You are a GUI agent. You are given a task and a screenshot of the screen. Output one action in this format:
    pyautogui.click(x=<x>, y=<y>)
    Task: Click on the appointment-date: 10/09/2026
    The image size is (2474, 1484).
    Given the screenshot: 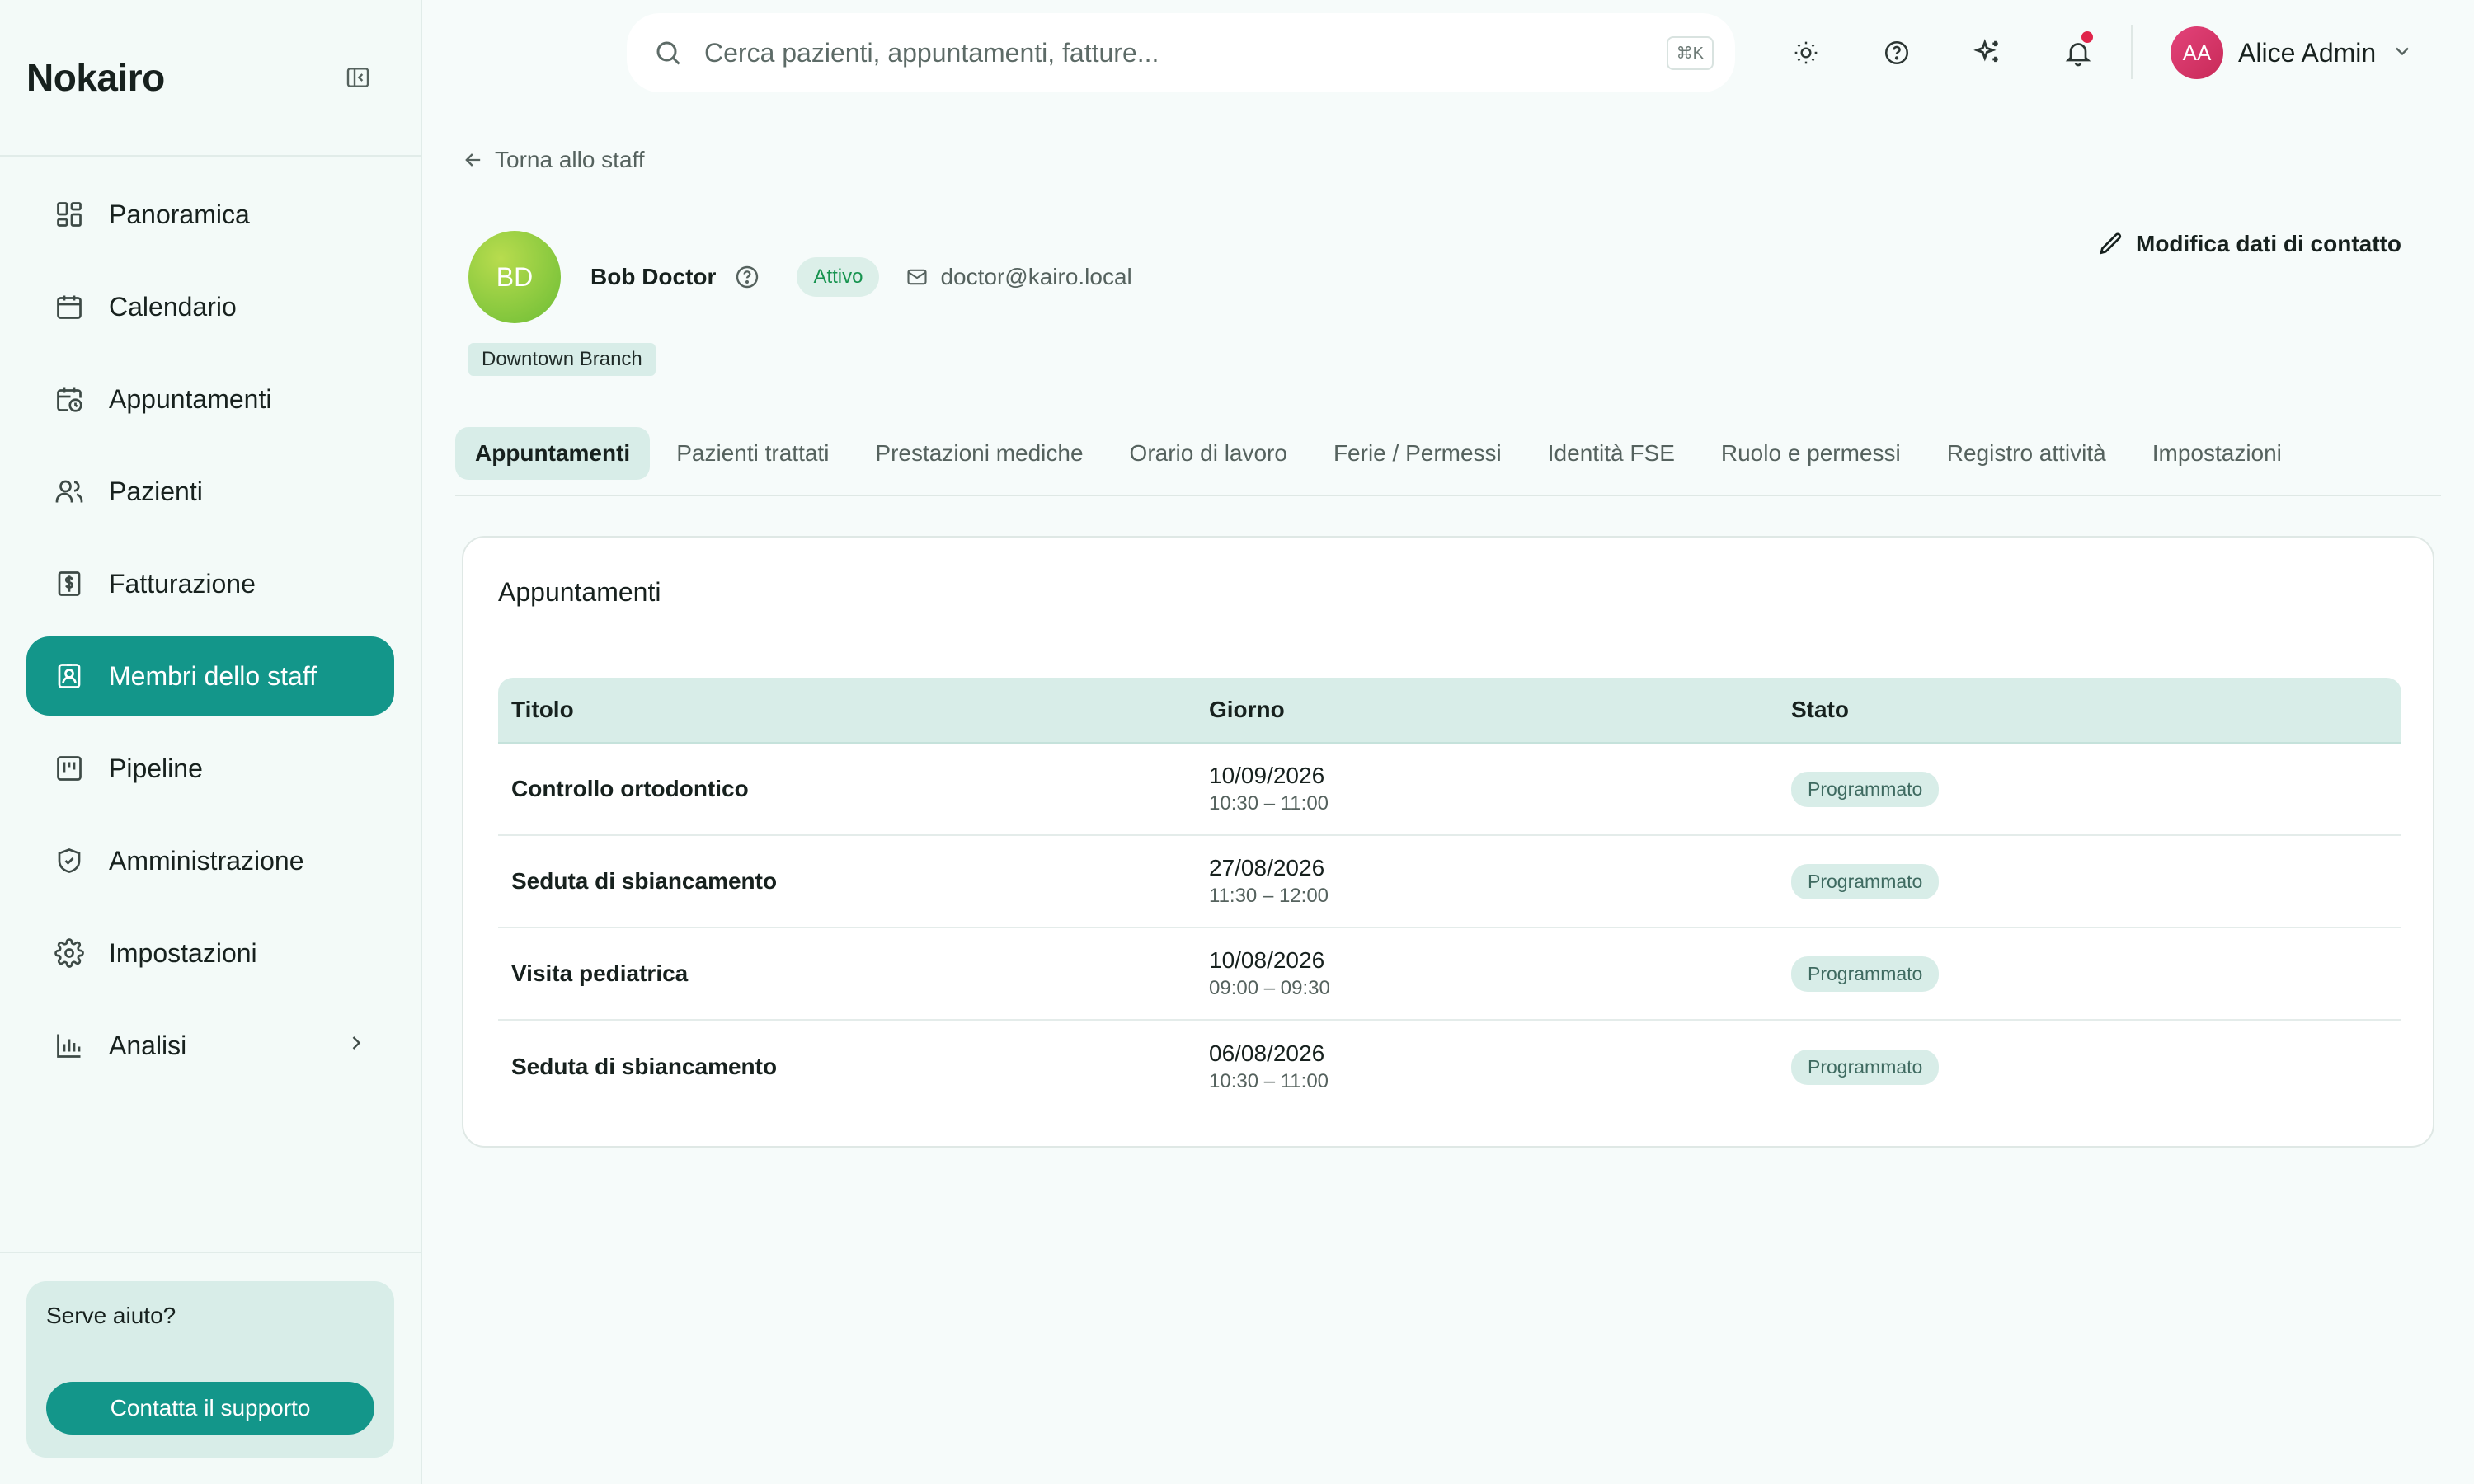 What is the action you would take?
    pyautogui.click(x=1267, y=775)
    